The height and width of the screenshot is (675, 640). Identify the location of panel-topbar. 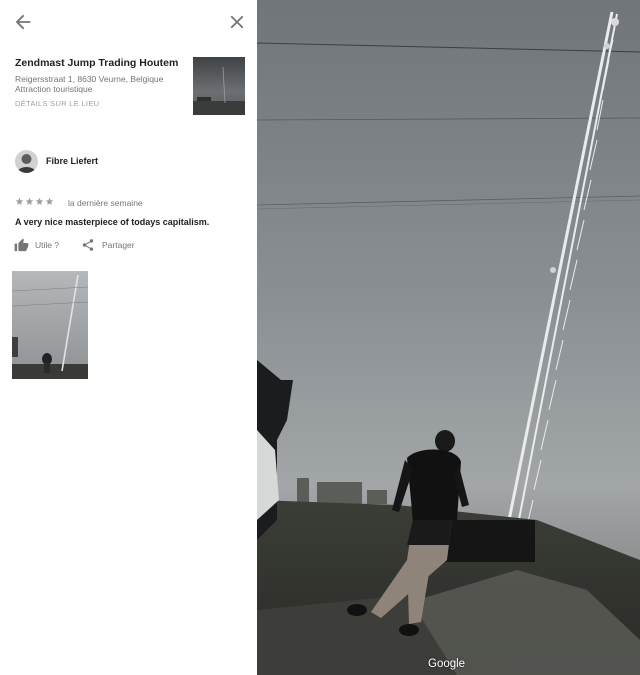
(128, 22).